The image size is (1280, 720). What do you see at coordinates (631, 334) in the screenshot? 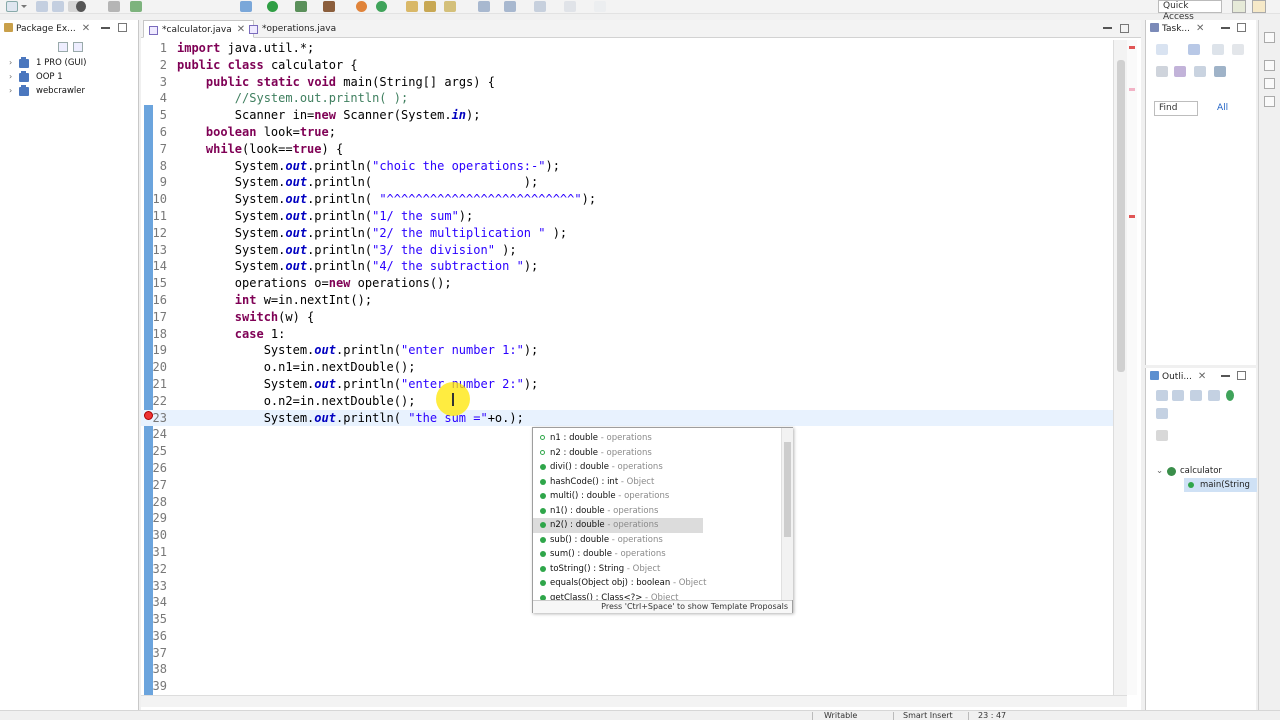
I see `code-line: 18 case 1:` at bounding box center [631, 334].